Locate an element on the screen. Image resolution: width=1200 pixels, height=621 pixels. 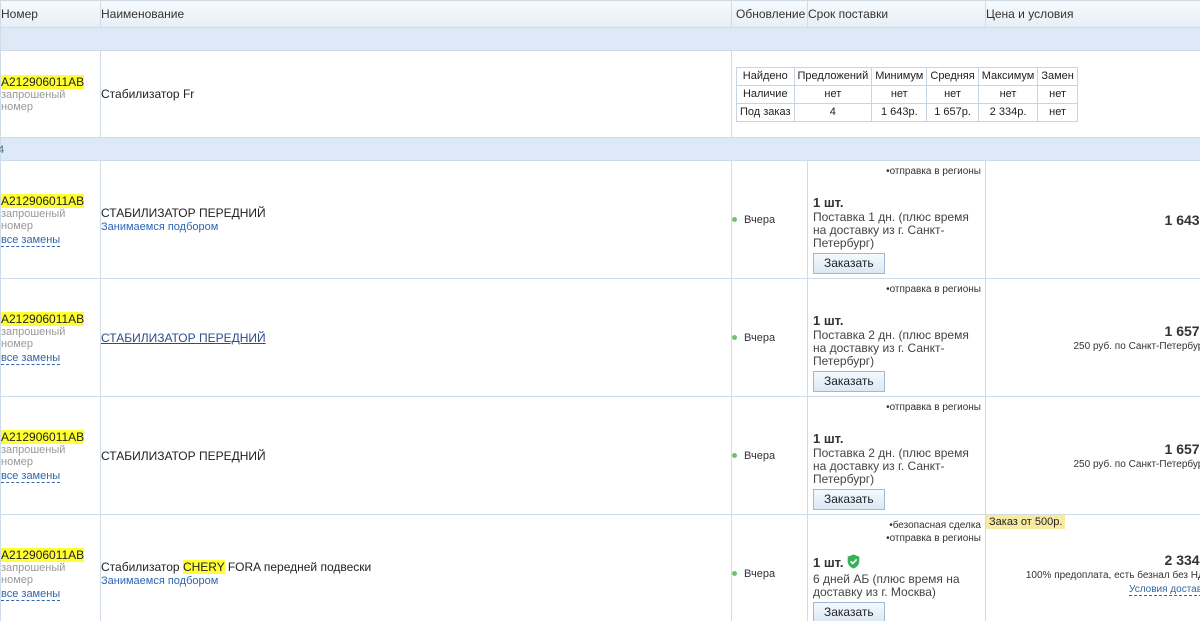
delivery-tag: •безопасная сделка is located at coordinates (935, 525).